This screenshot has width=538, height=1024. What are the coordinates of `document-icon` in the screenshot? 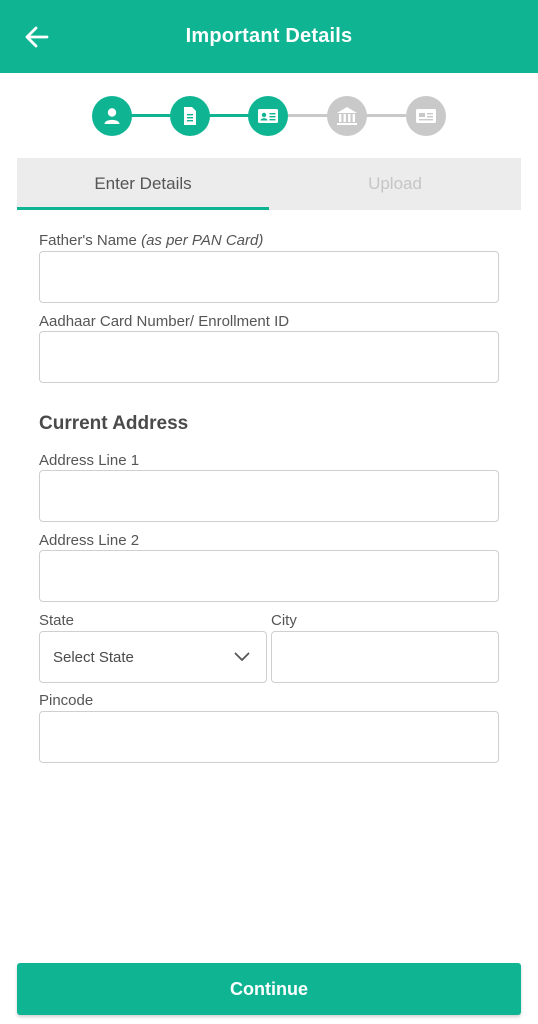 It's located at (190, 116).